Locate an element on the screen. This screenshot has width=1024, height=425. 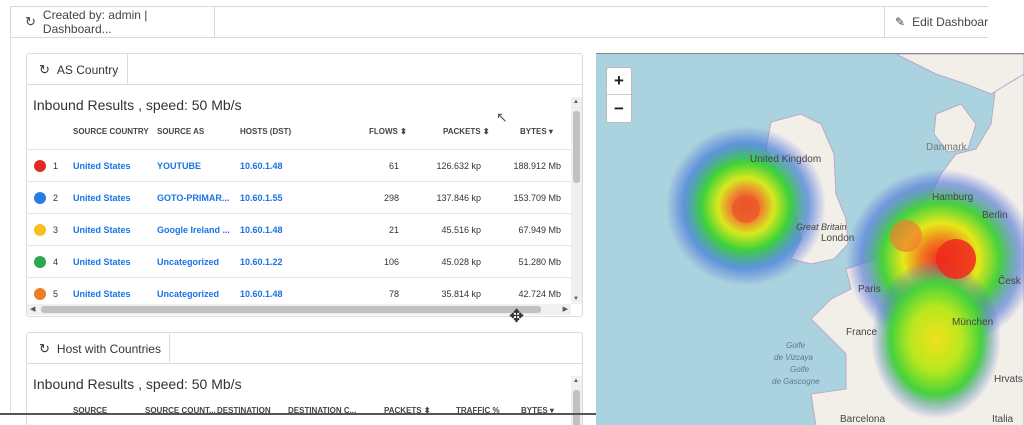
heat-core-west is located at coordinates (906, 236).